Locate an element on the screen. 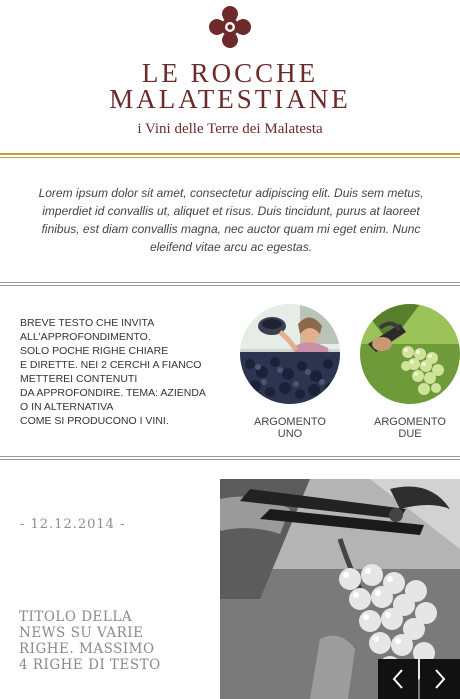 The width and height of the screenshot is (460, 699). topic-two-label-line2: DUE is located at coordinates (410, 434).